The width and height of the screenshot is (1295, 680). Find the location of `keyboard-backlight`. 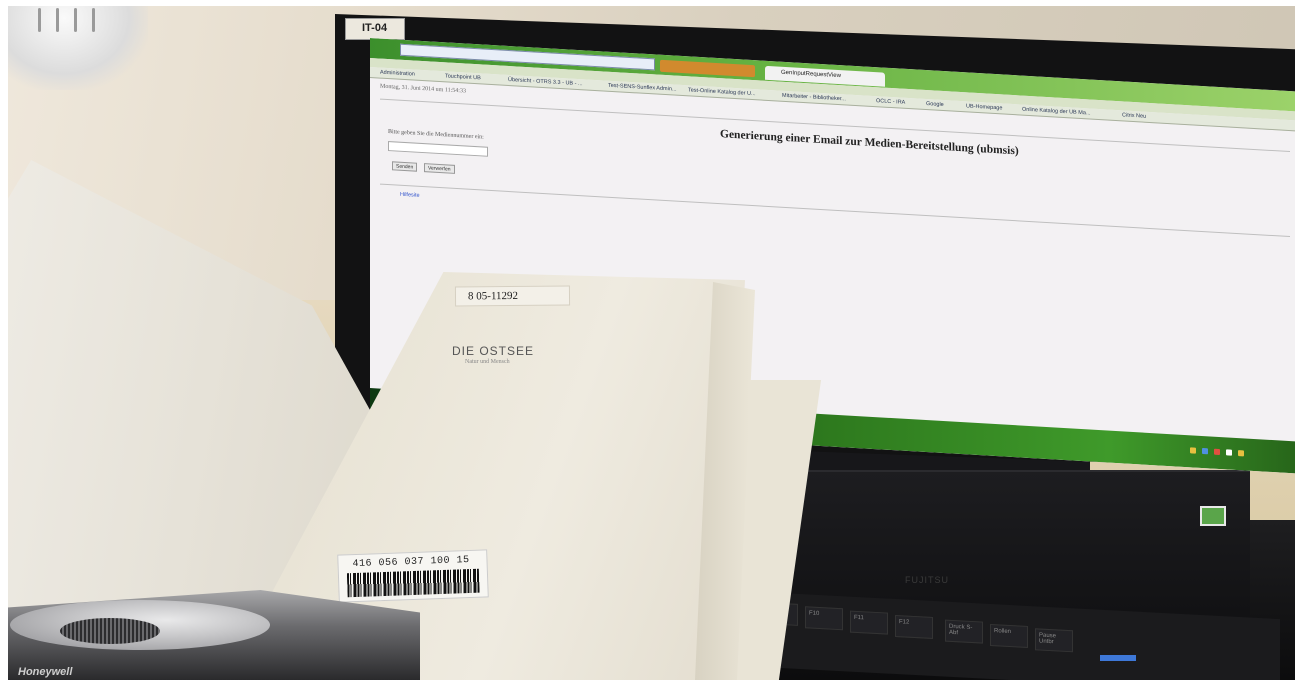

keyboard-backlight is located at coordinates (1118, 658).